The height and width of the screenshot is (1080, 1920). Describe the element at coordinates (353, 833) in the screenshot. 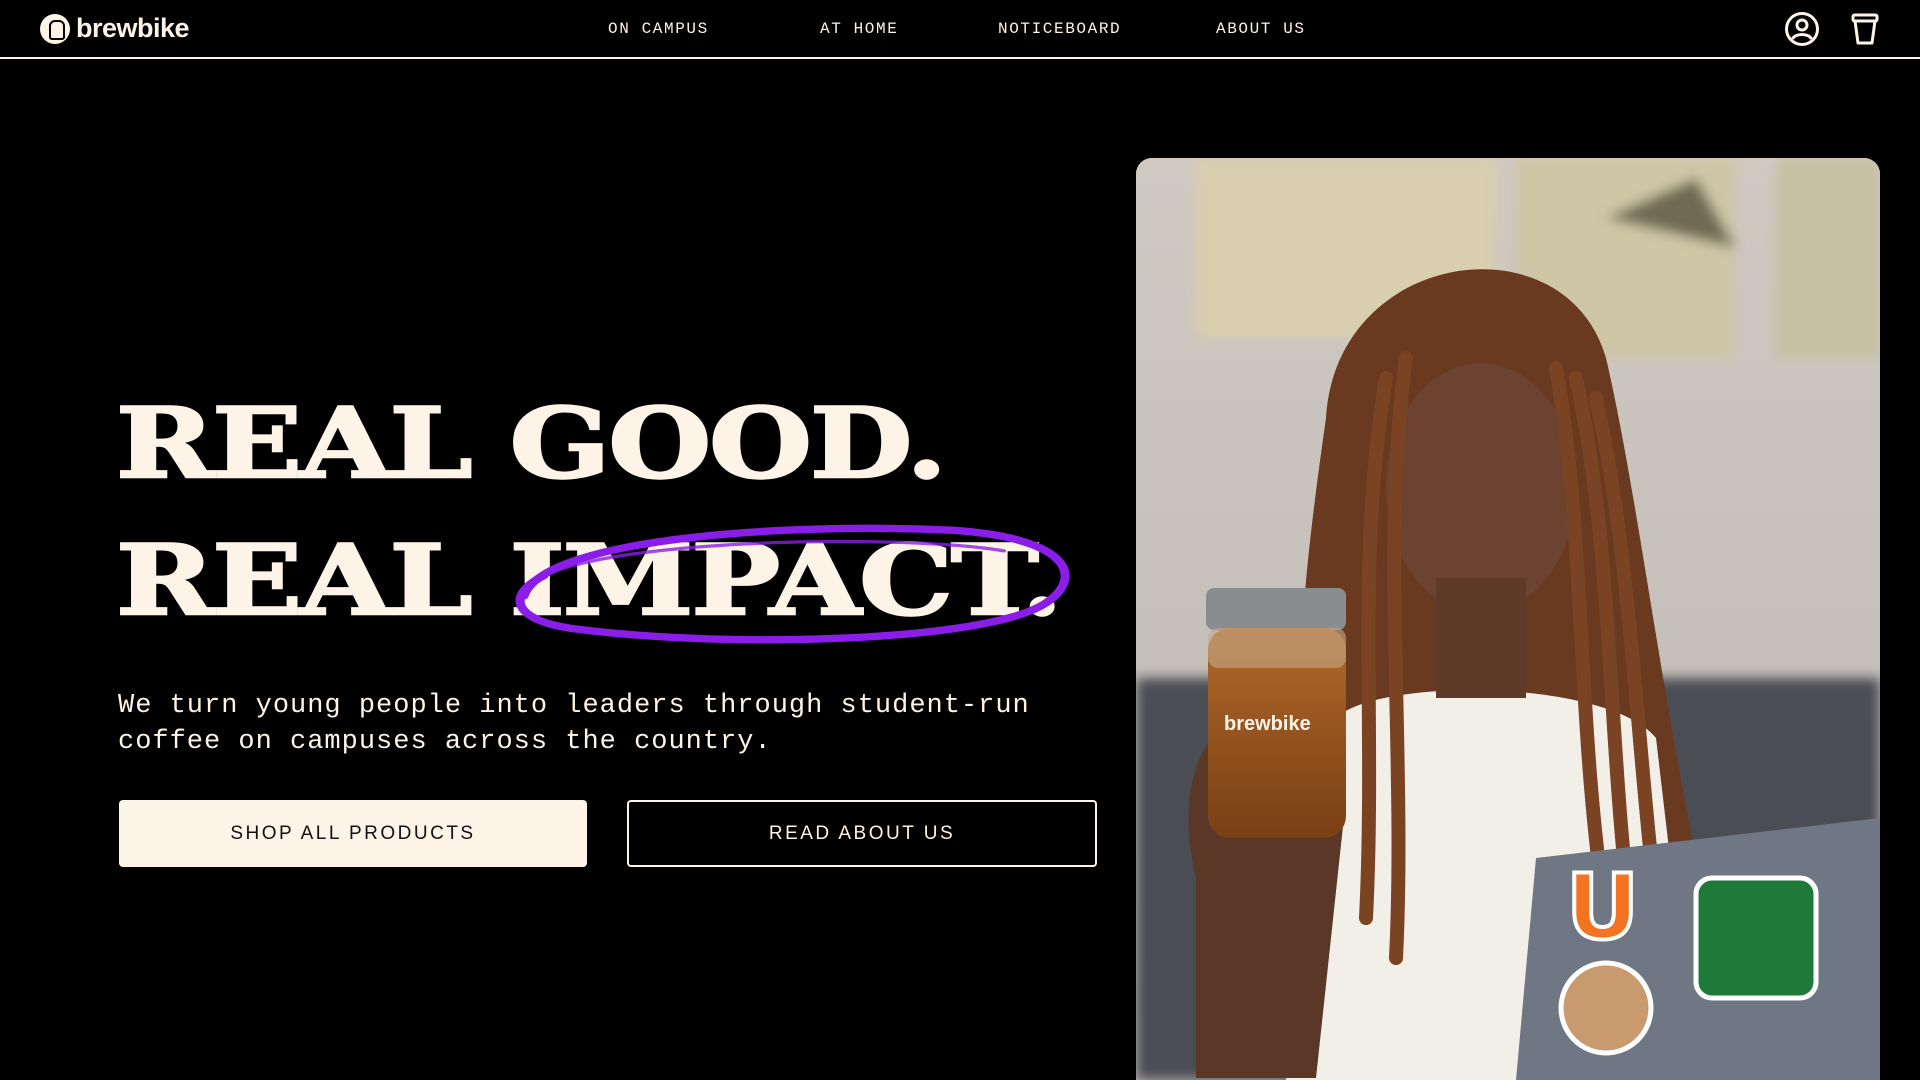

I see `shop-all-products-button: SHOP ALL PRODUCTS` at that location.